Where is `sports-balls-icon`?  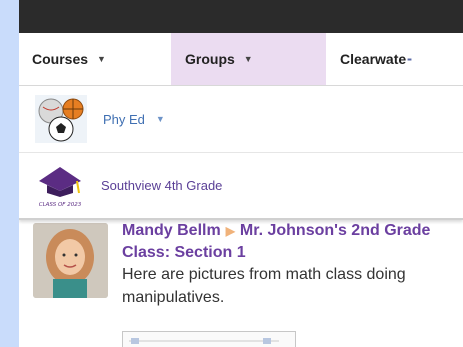 sports-balls-icon is located at coordinates (61, 119).